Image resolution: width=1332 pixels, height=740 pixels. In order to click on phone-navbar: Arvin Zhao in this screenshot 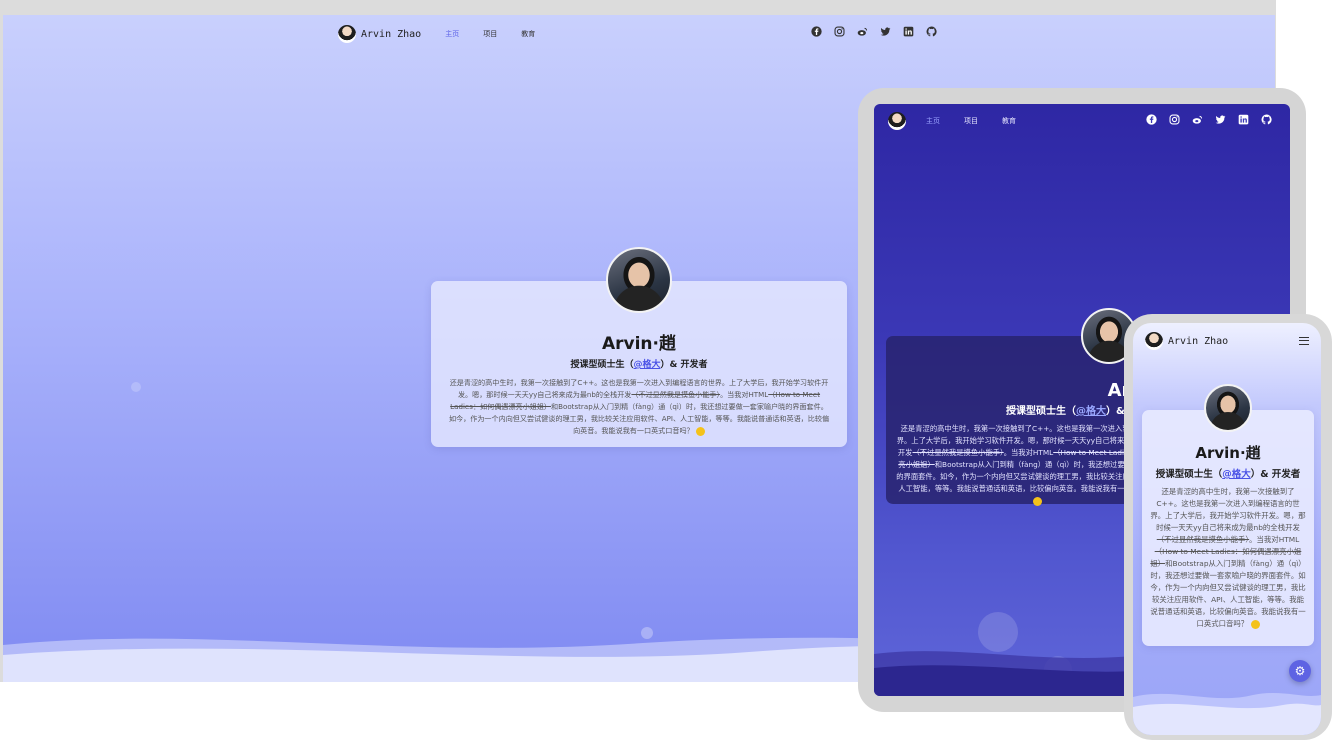, I will do `click(1186, 341)`.